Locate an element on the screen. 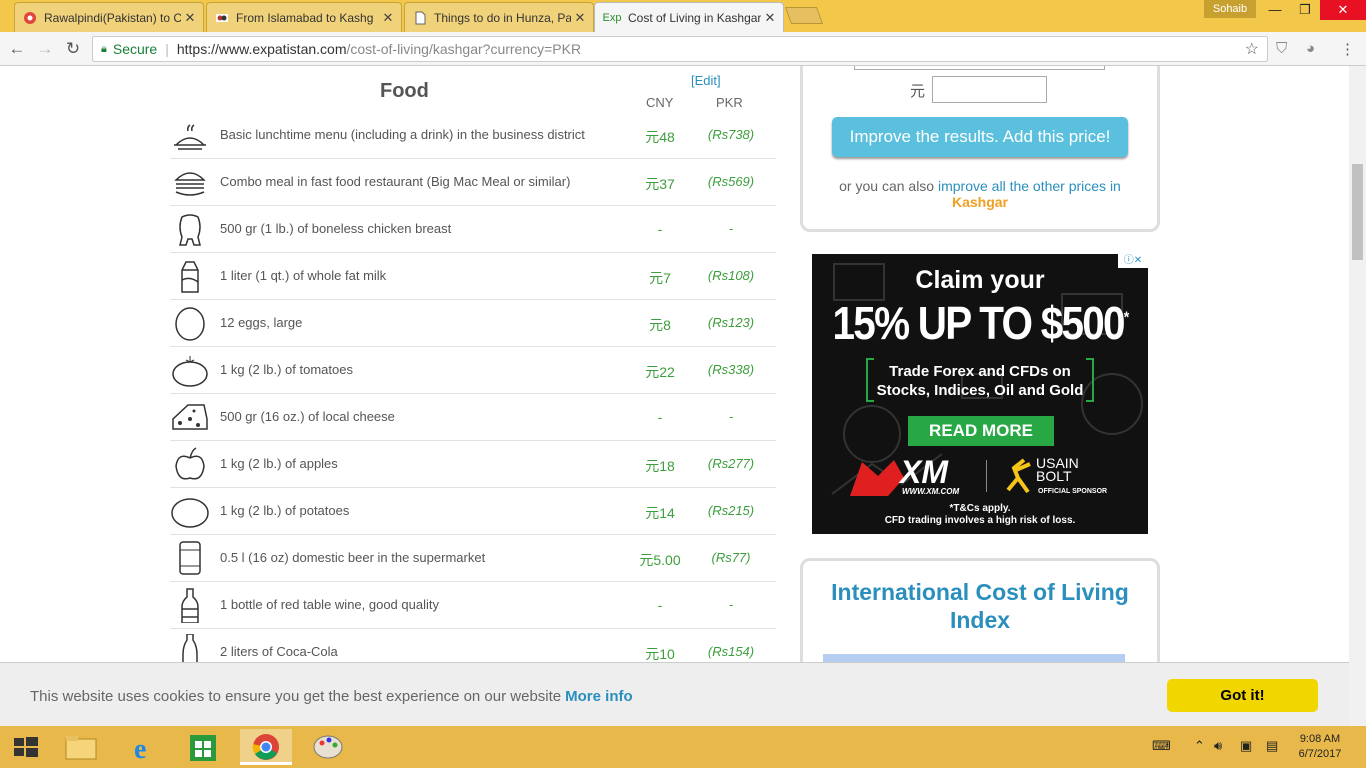 Image resolution: width=1366 pixels, height=770 pixels. price-cny: 元14 is located at coordinates (660, 513).